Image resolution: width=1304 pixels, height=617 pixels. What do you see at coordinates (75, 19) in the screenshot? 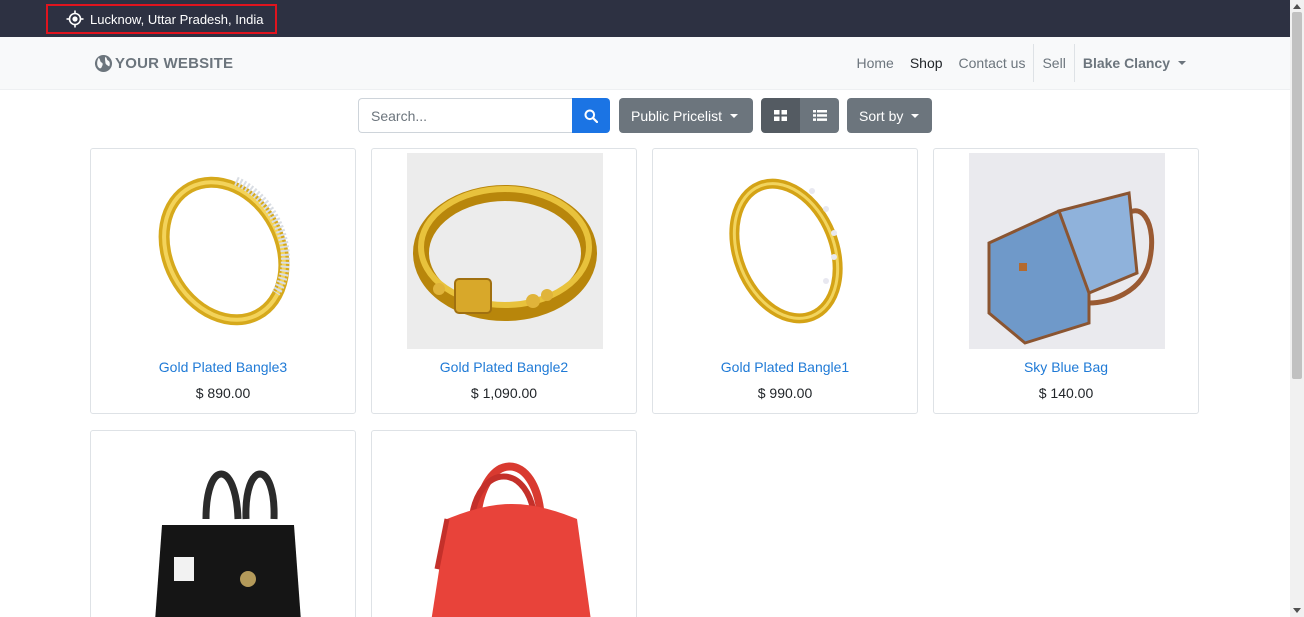
I see `location-target-icon` at bounding box center [75, 19].